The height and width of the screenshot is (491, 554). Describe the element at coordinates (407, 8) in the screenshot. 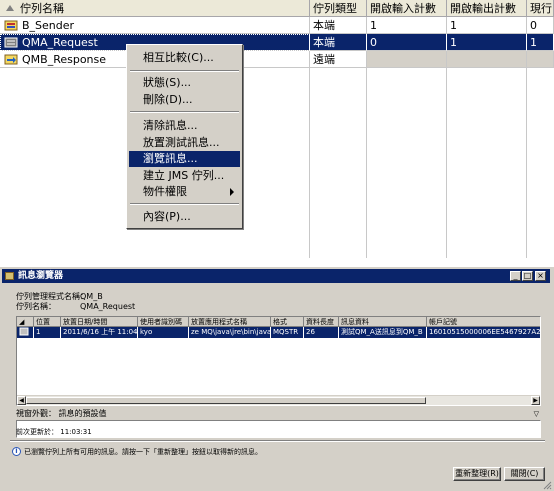

I see `col-header-open-input-count: 開啟輸入計數` at that location.